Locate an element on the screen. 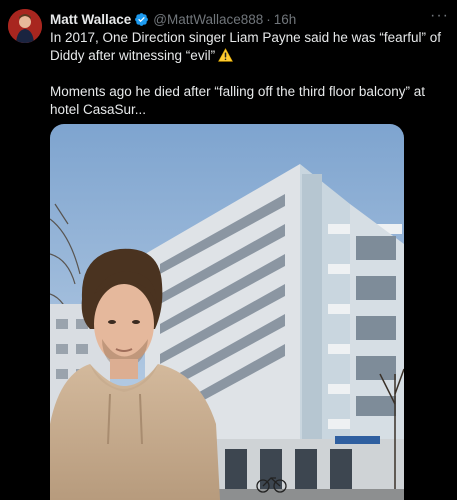  tweet-header: Matt Wallace @MattWallace888 · 16h ··· is located at coordinates (249, 18).